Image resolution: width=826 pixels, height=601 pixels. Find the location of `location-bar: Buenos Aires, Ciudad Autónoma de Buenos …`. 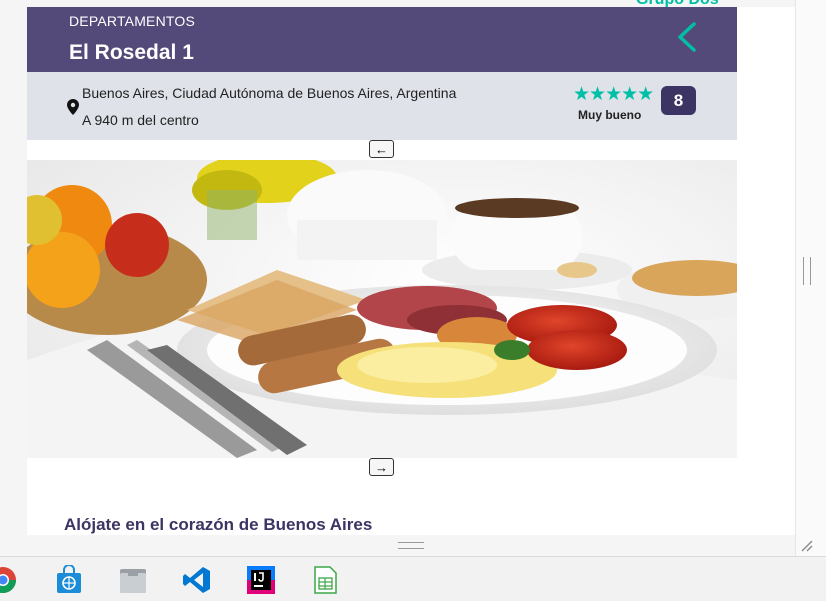

location-bar: Buenos Aires, Ciudad Autónoma de Buenos … is located at coordinates (382, 106).